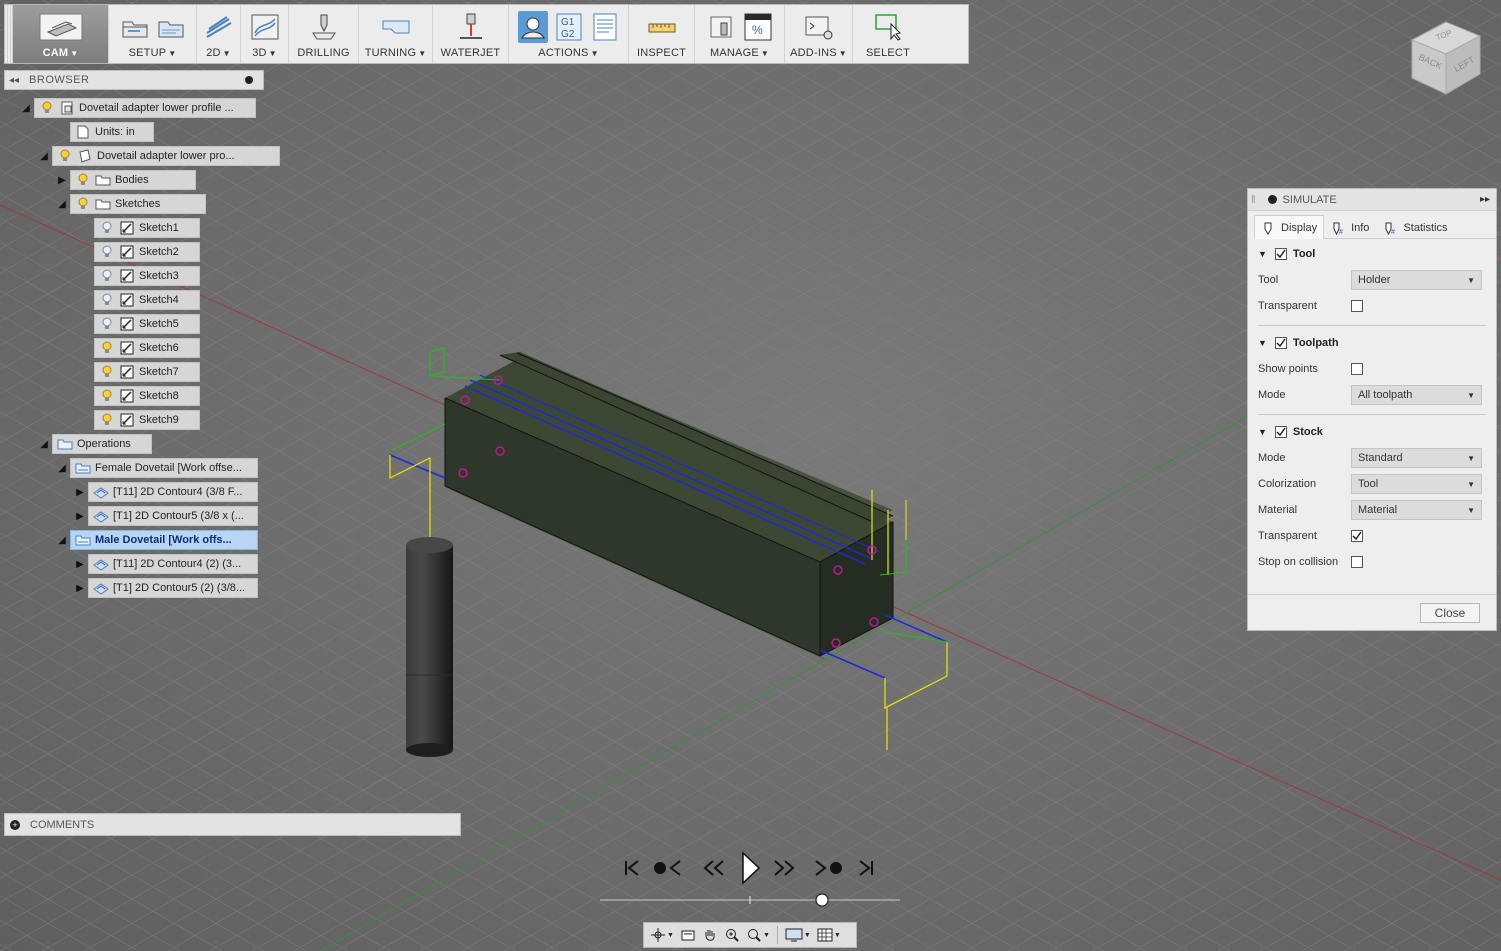 This screenshot has height=951, width=1501. Describe the element at coordinates (1372, 254) in the screenshot. I see `tool-section-header: ▼ Tool` at that location.